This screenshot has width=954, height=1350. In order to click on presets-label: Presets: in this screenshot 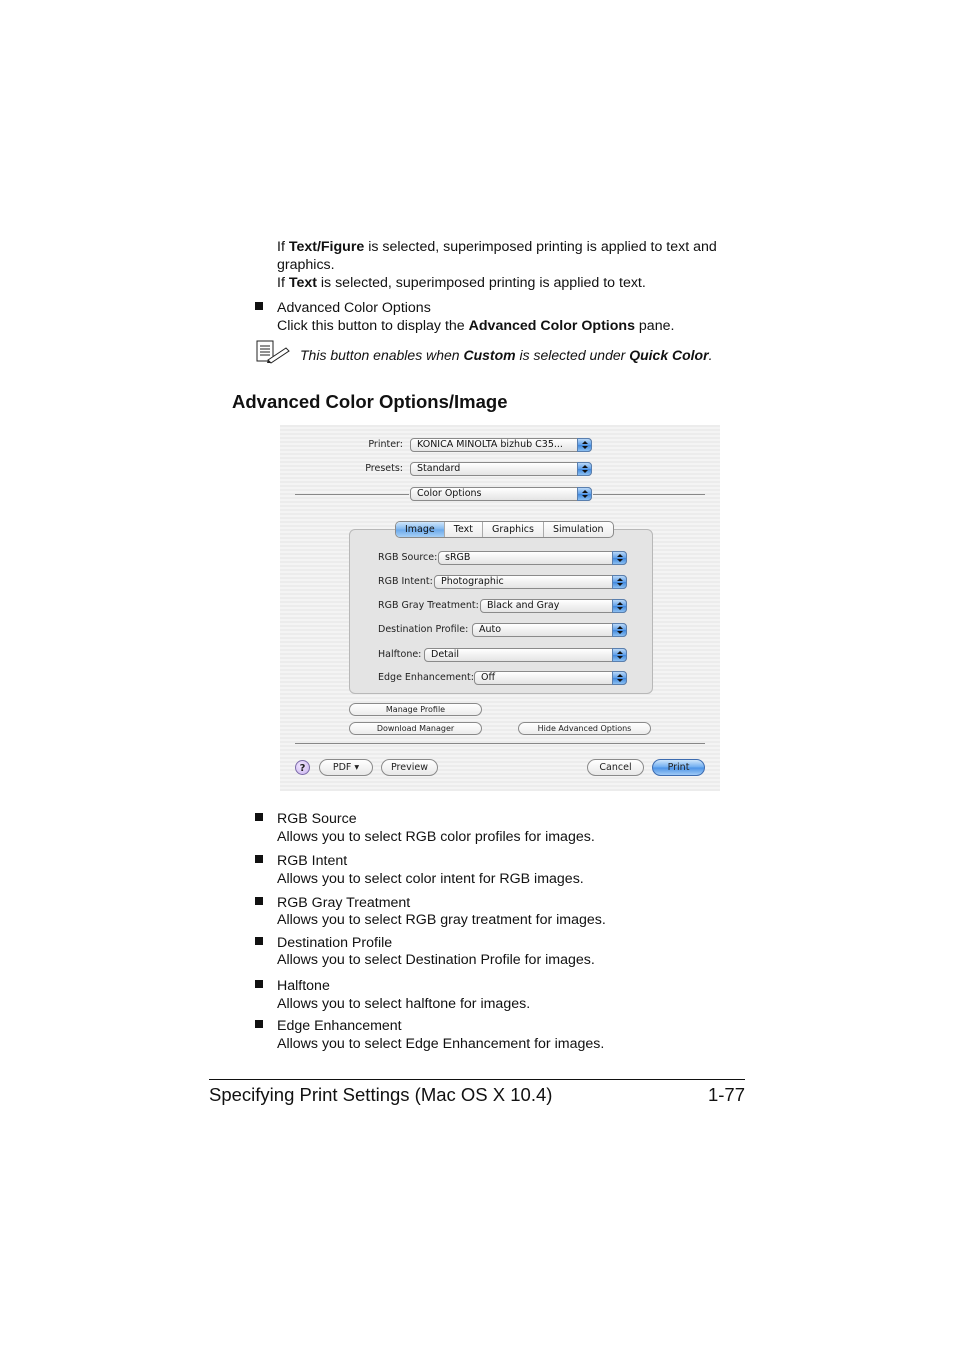, I will do `click(384, 468)`.